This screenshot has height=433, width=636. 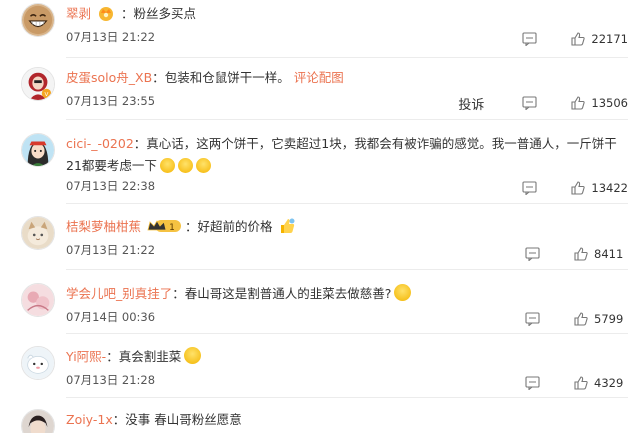 I want to click on comment-image-link: 评论配图, so click(x=319, y=77).